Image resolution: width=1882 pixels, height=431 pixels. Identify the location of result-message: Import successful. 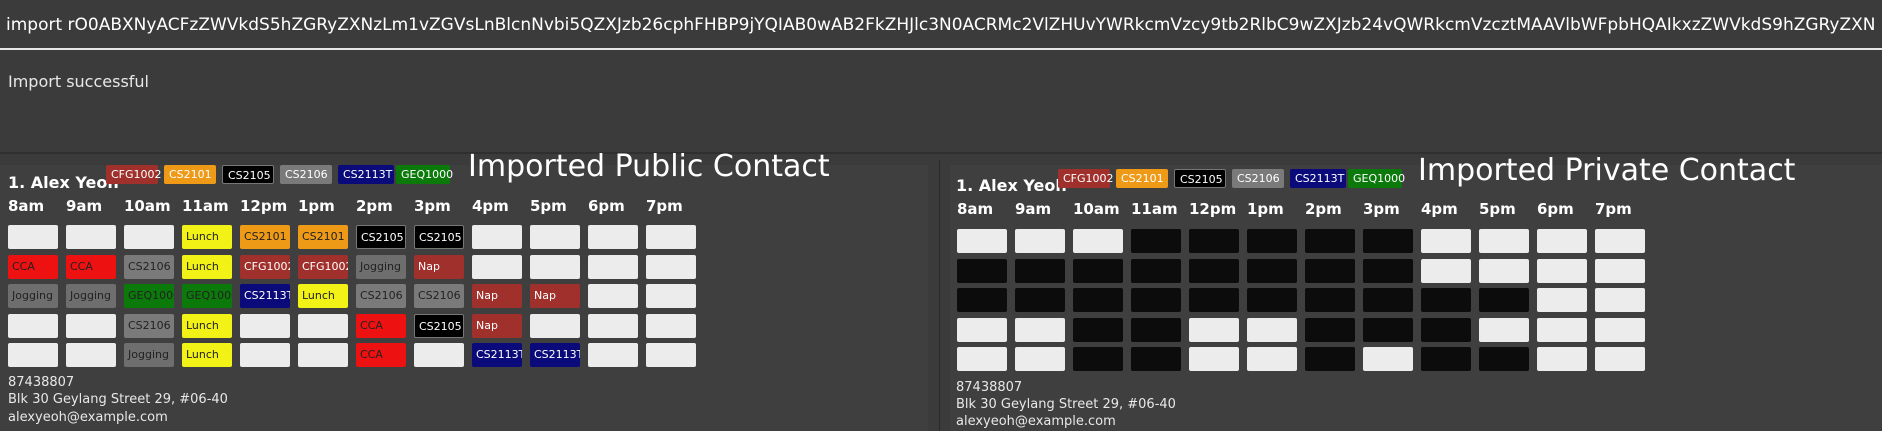
(78, 81).